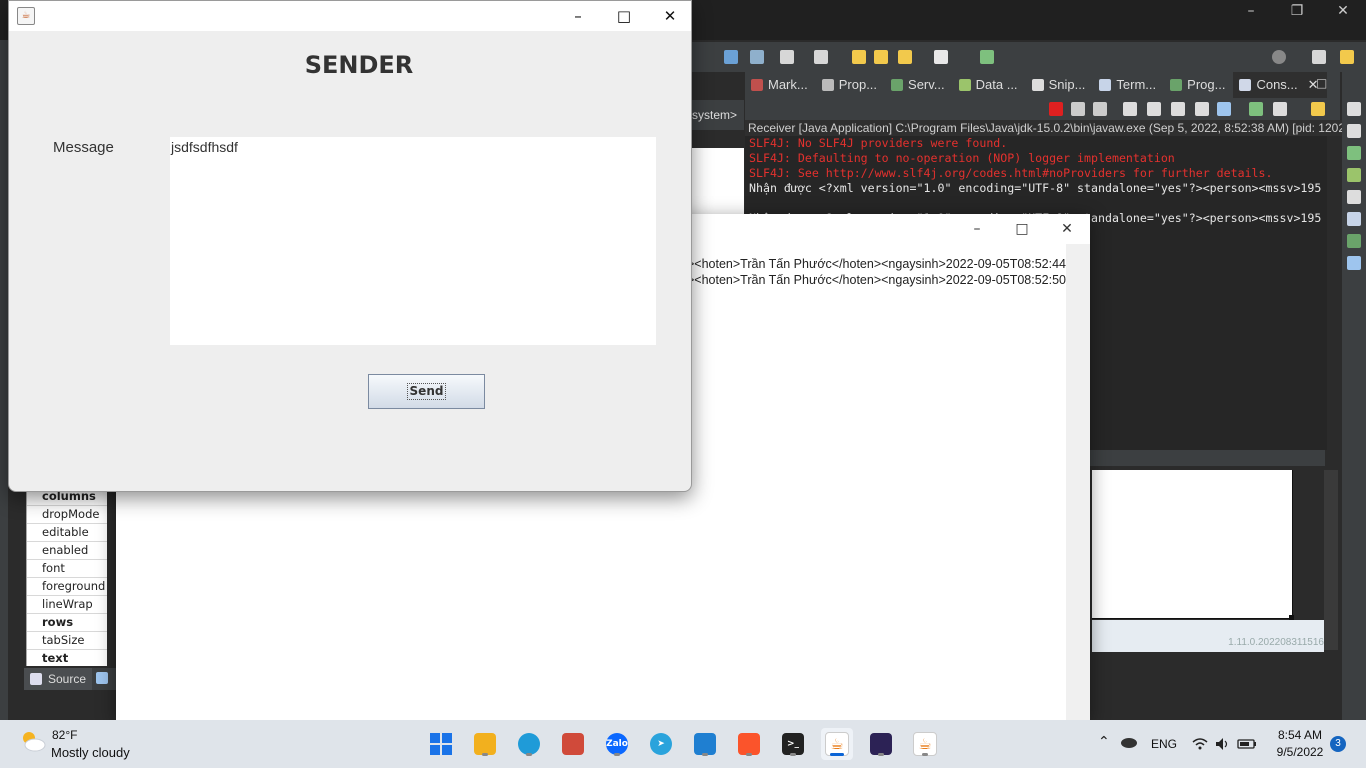  I want to click on forward-icon, so click(941, 57).